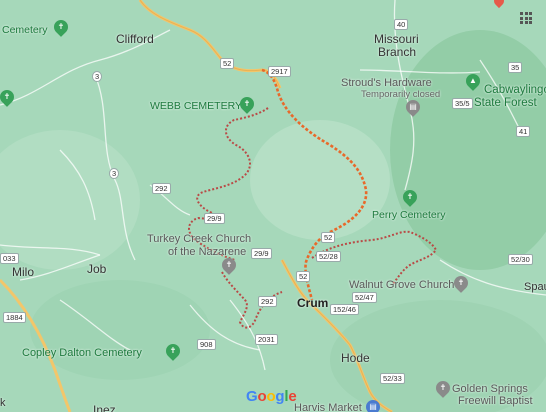 The image size is (546, 412). Describe the element at coordinates (3, 403) in the screenshot. I see `edge-letter-k: k` at that location.